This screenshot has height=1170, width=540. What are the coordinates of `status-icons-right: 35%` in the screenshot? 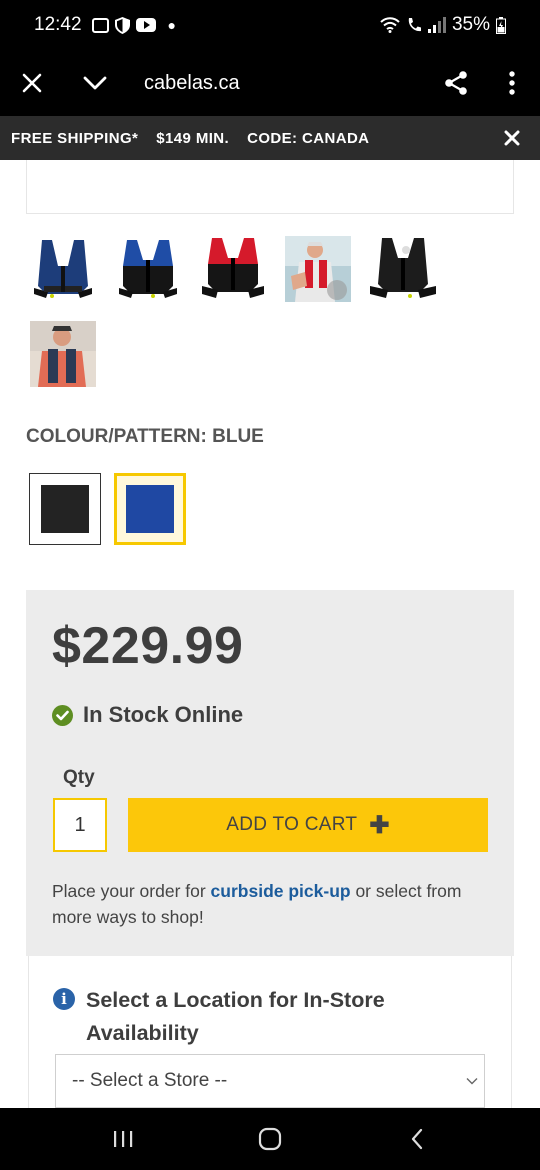 It's located at (443, 25).